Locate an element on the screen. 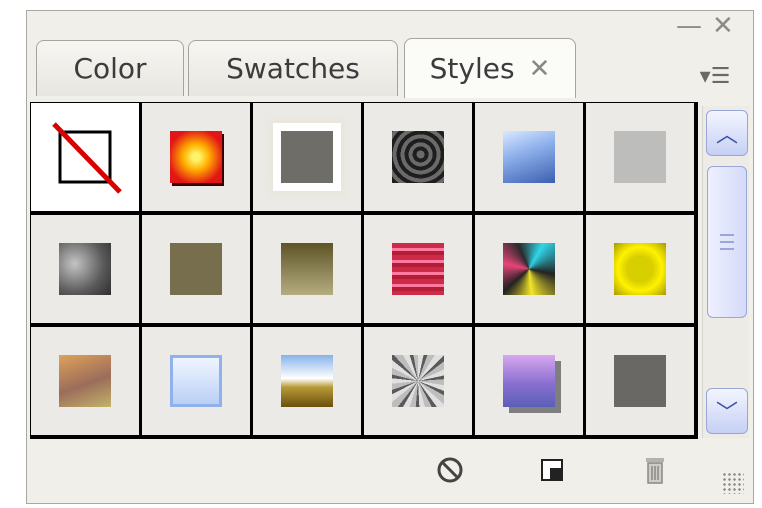 This screenshot has width=762, height=508. style-preview-red-stripes is located at coordinates (418, 269).